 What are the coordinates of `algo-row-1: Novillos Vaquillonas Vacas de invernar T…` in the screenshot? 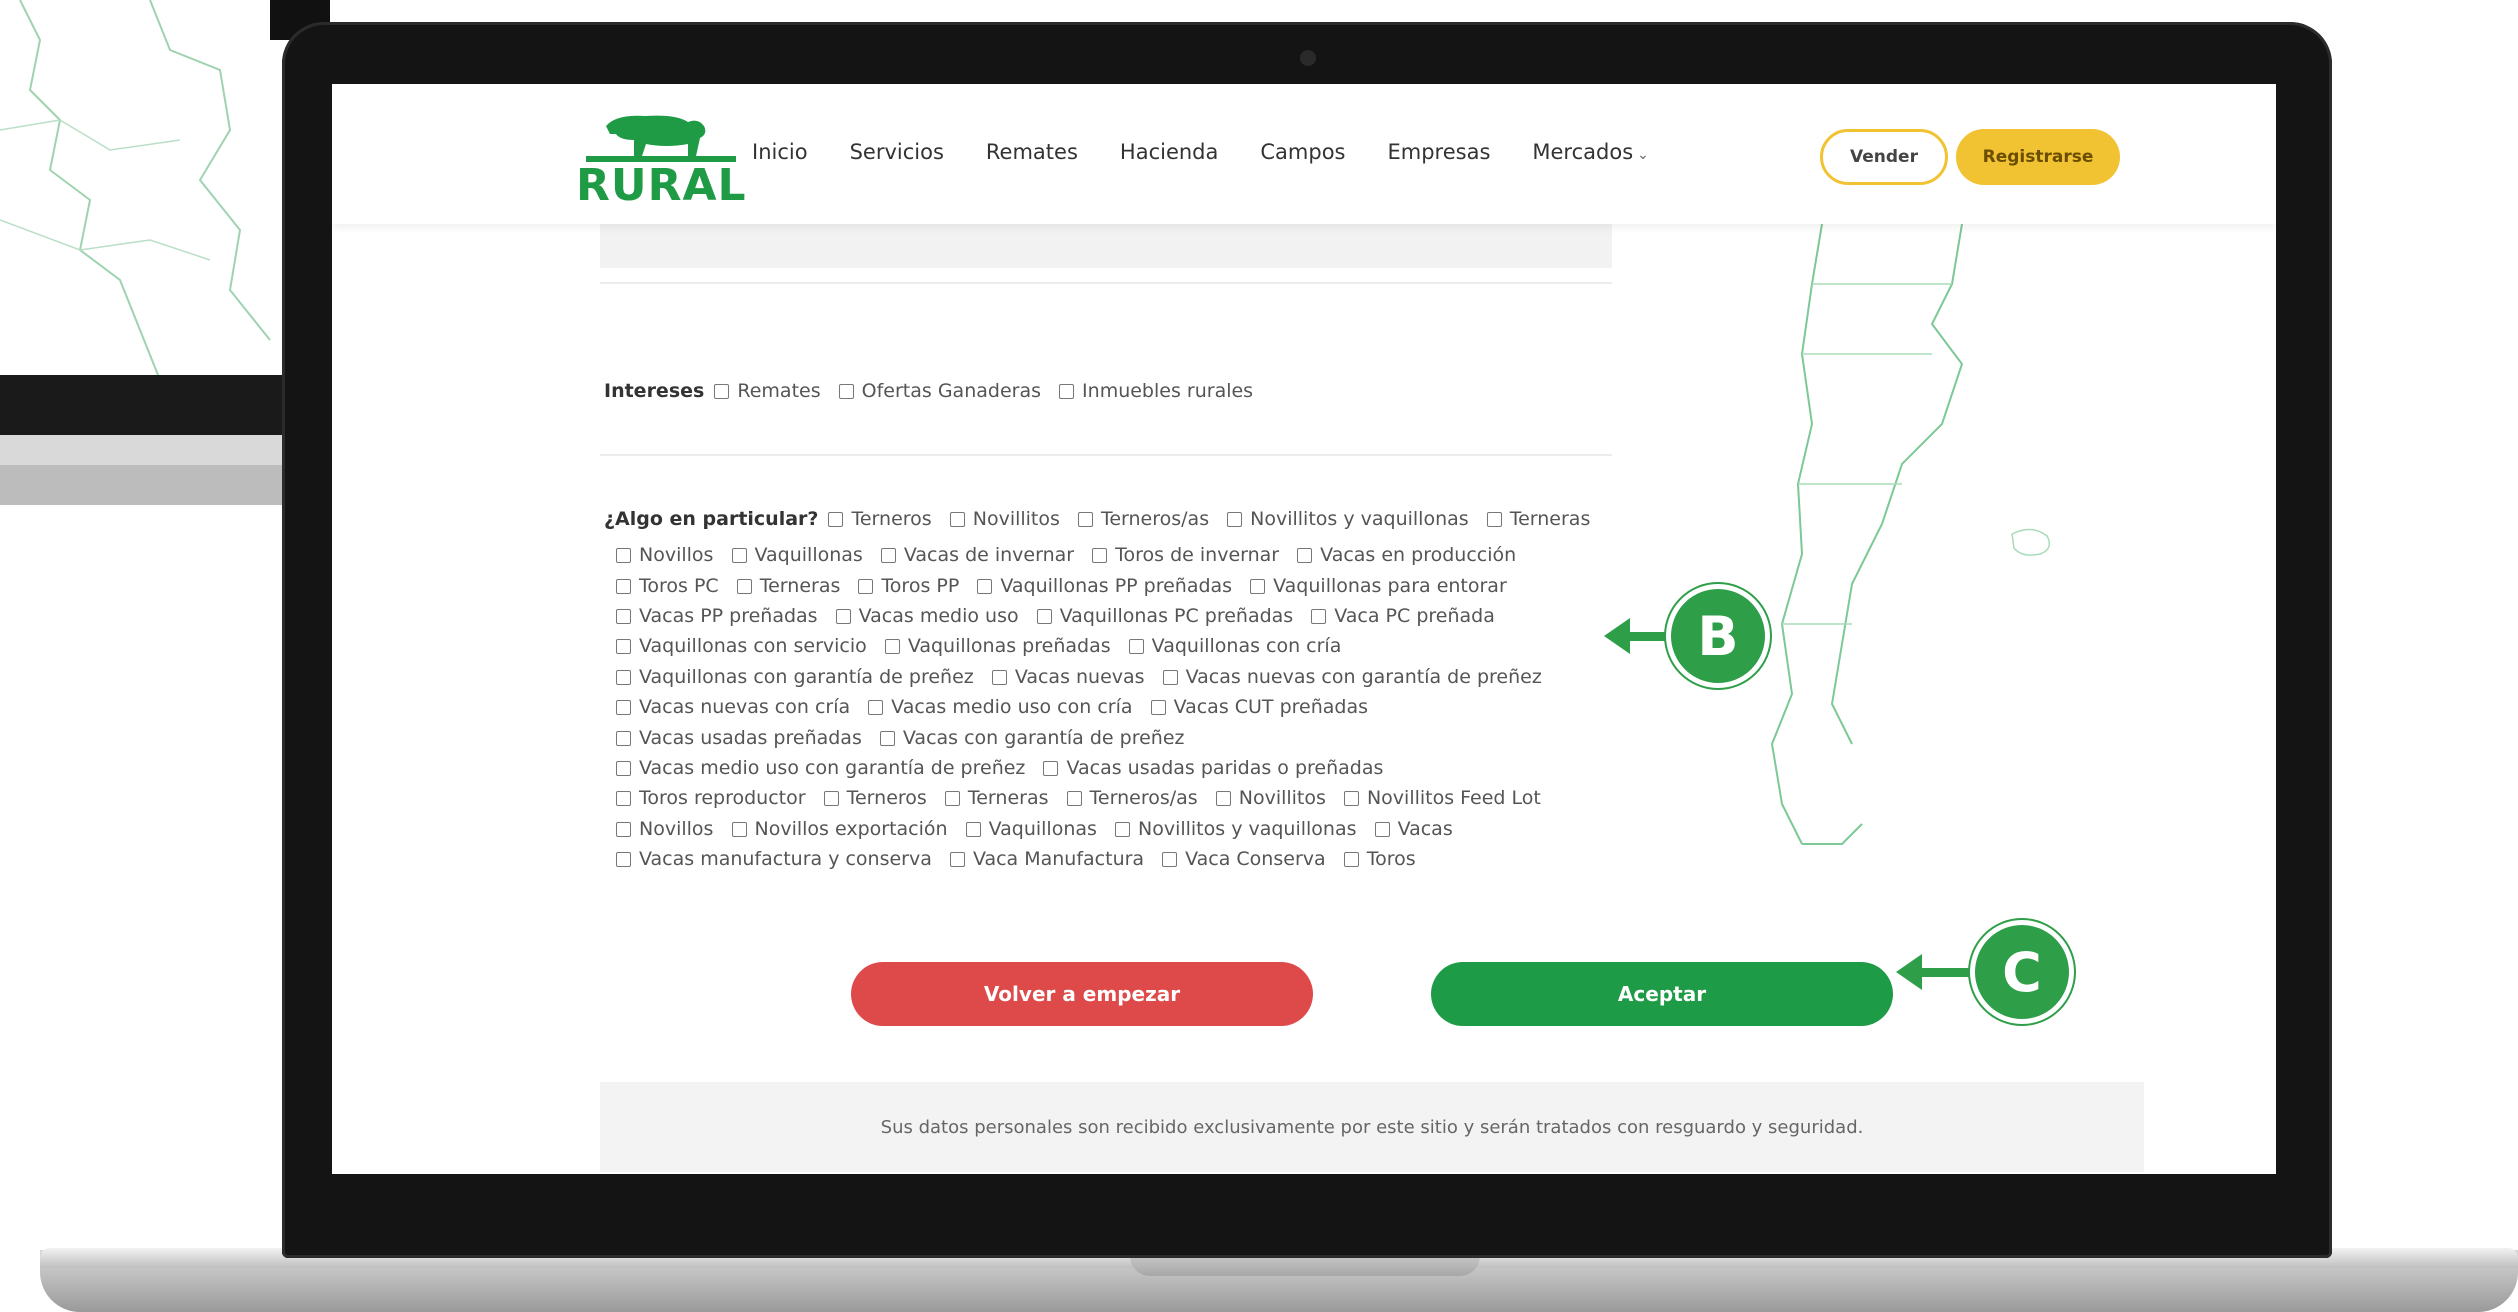 It's located at (1064, 555).